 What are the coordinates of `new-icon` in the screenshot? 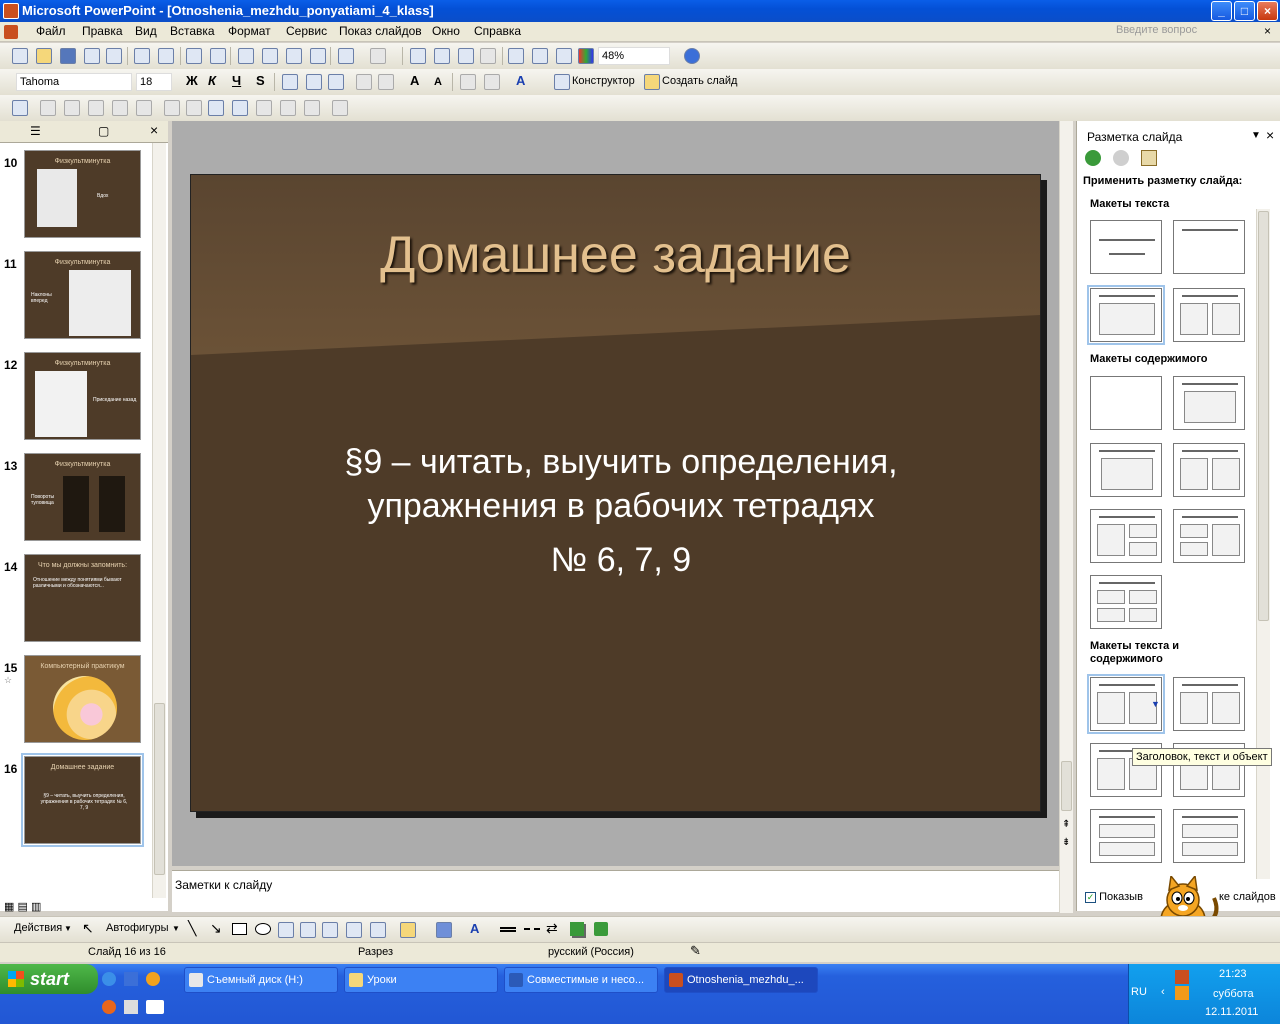 It's located at (20, 56).